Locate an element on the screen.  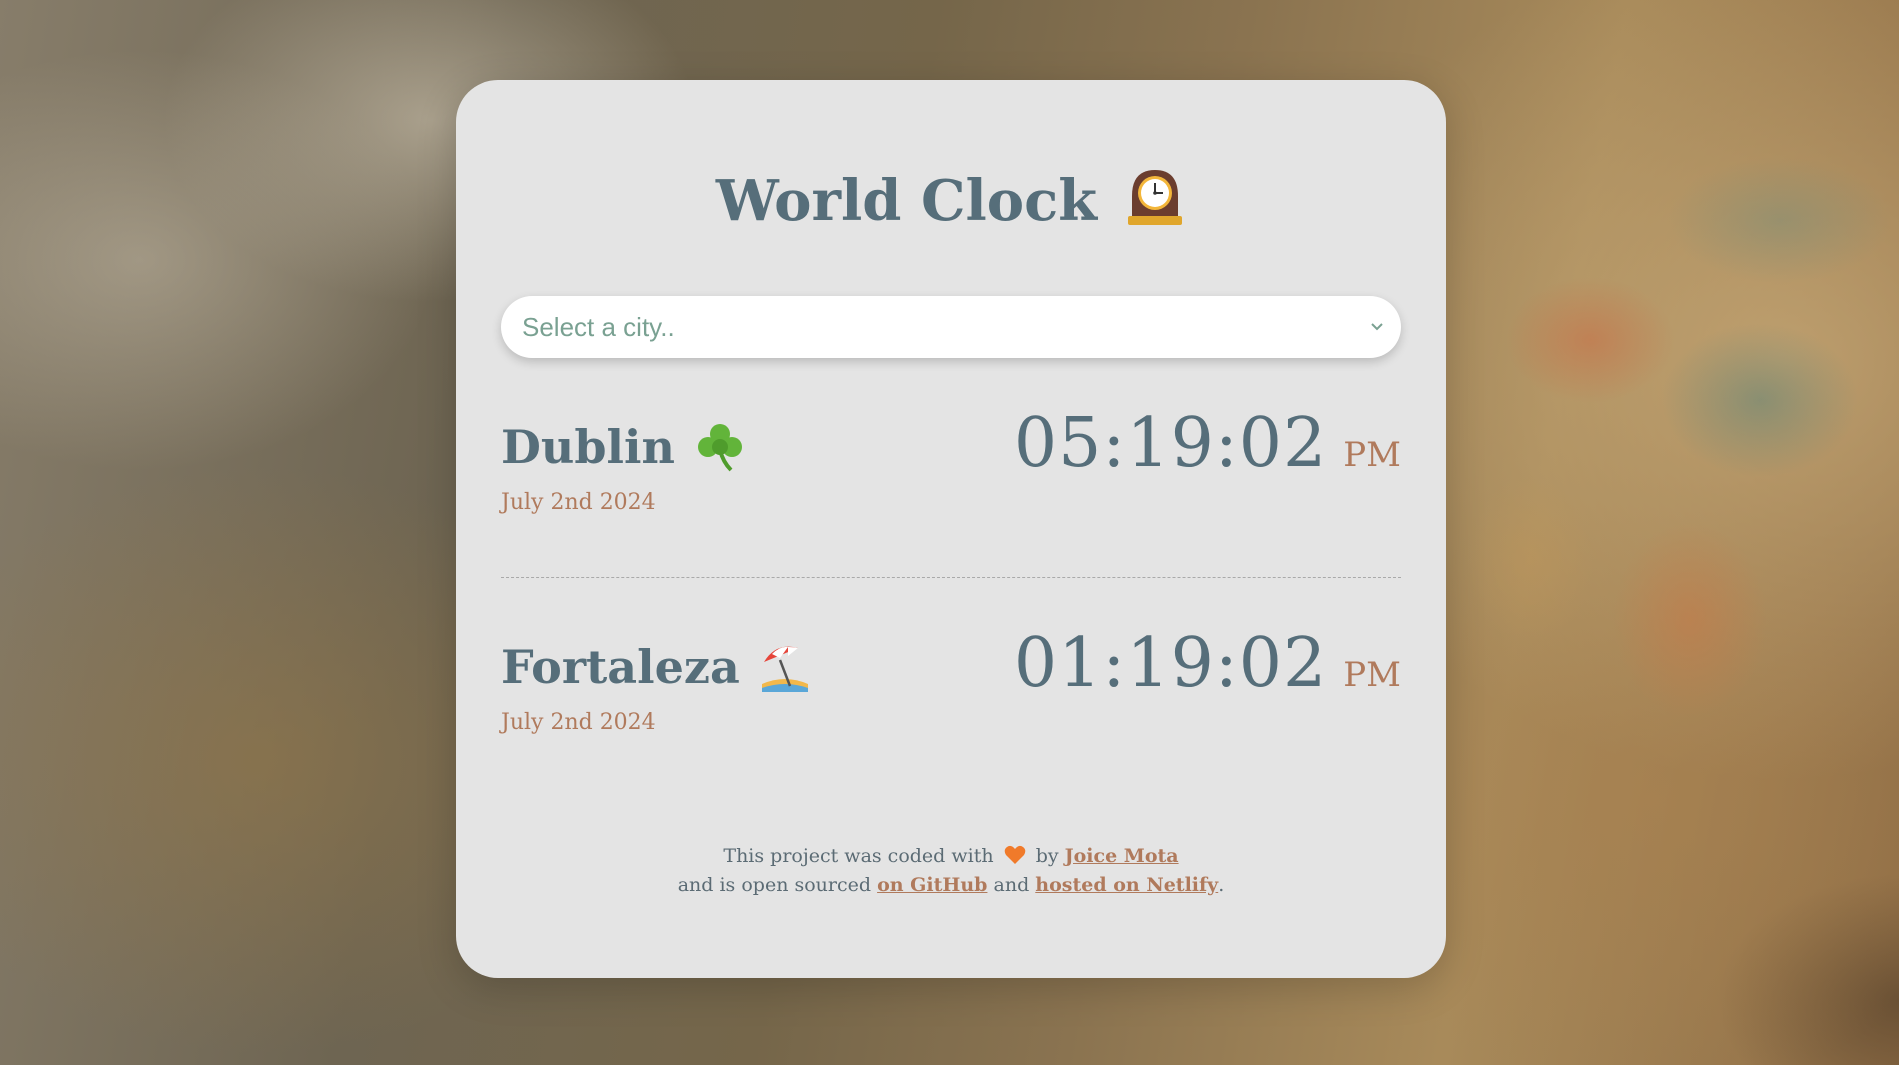
mantelpiece-clock-icon is located at coordinates (1155, 197).